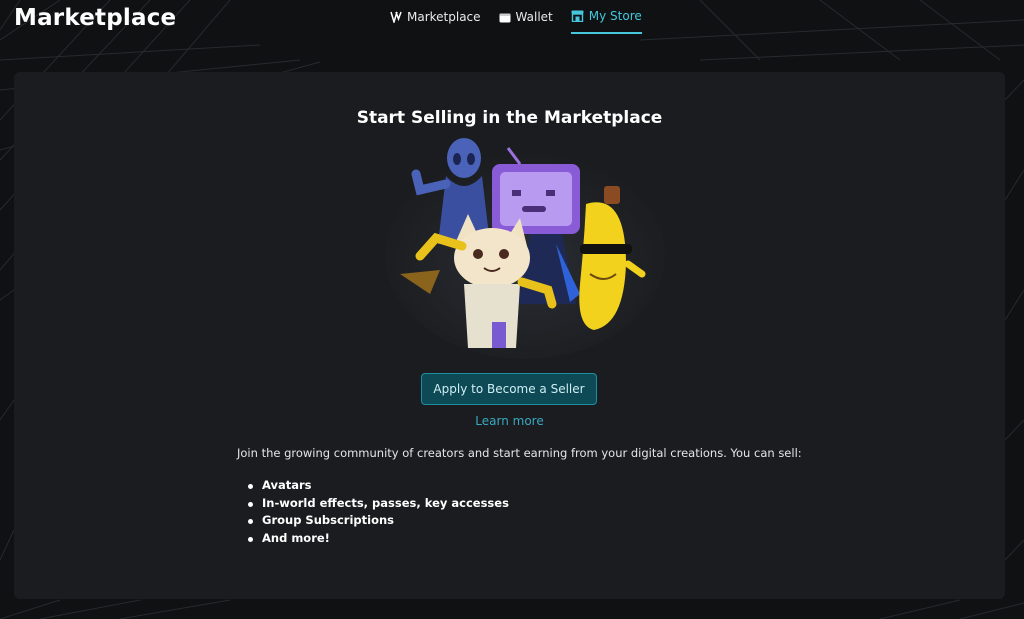 The height and width of the screenshot is (619, 1024). What do you see at coordinates (444, 17) in the screenshot?
I see `tab-marketplace-label: Marketplace` at bounding box center [444, 17].